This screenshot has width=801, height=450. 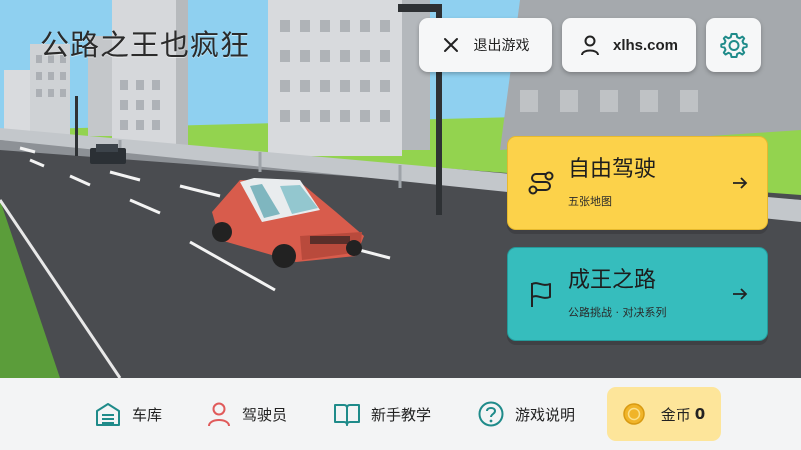 What do you see at coordinates (219, 414) in the screenshot?
I see `driver-icon` at bounding box center [219, 414].